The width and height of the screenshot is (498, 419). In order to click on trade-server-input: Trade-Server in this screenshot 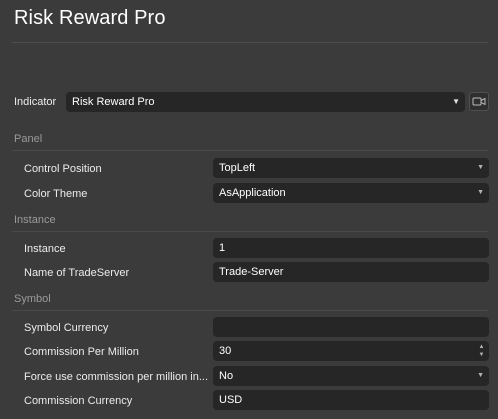, I will do `click(351, 272)`.